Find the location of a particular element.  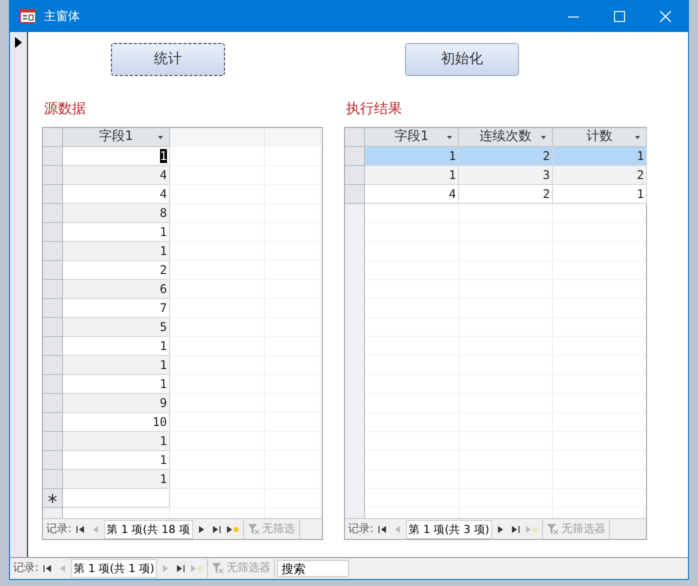

table-cell: 8 is located at coordinates (116, 213).